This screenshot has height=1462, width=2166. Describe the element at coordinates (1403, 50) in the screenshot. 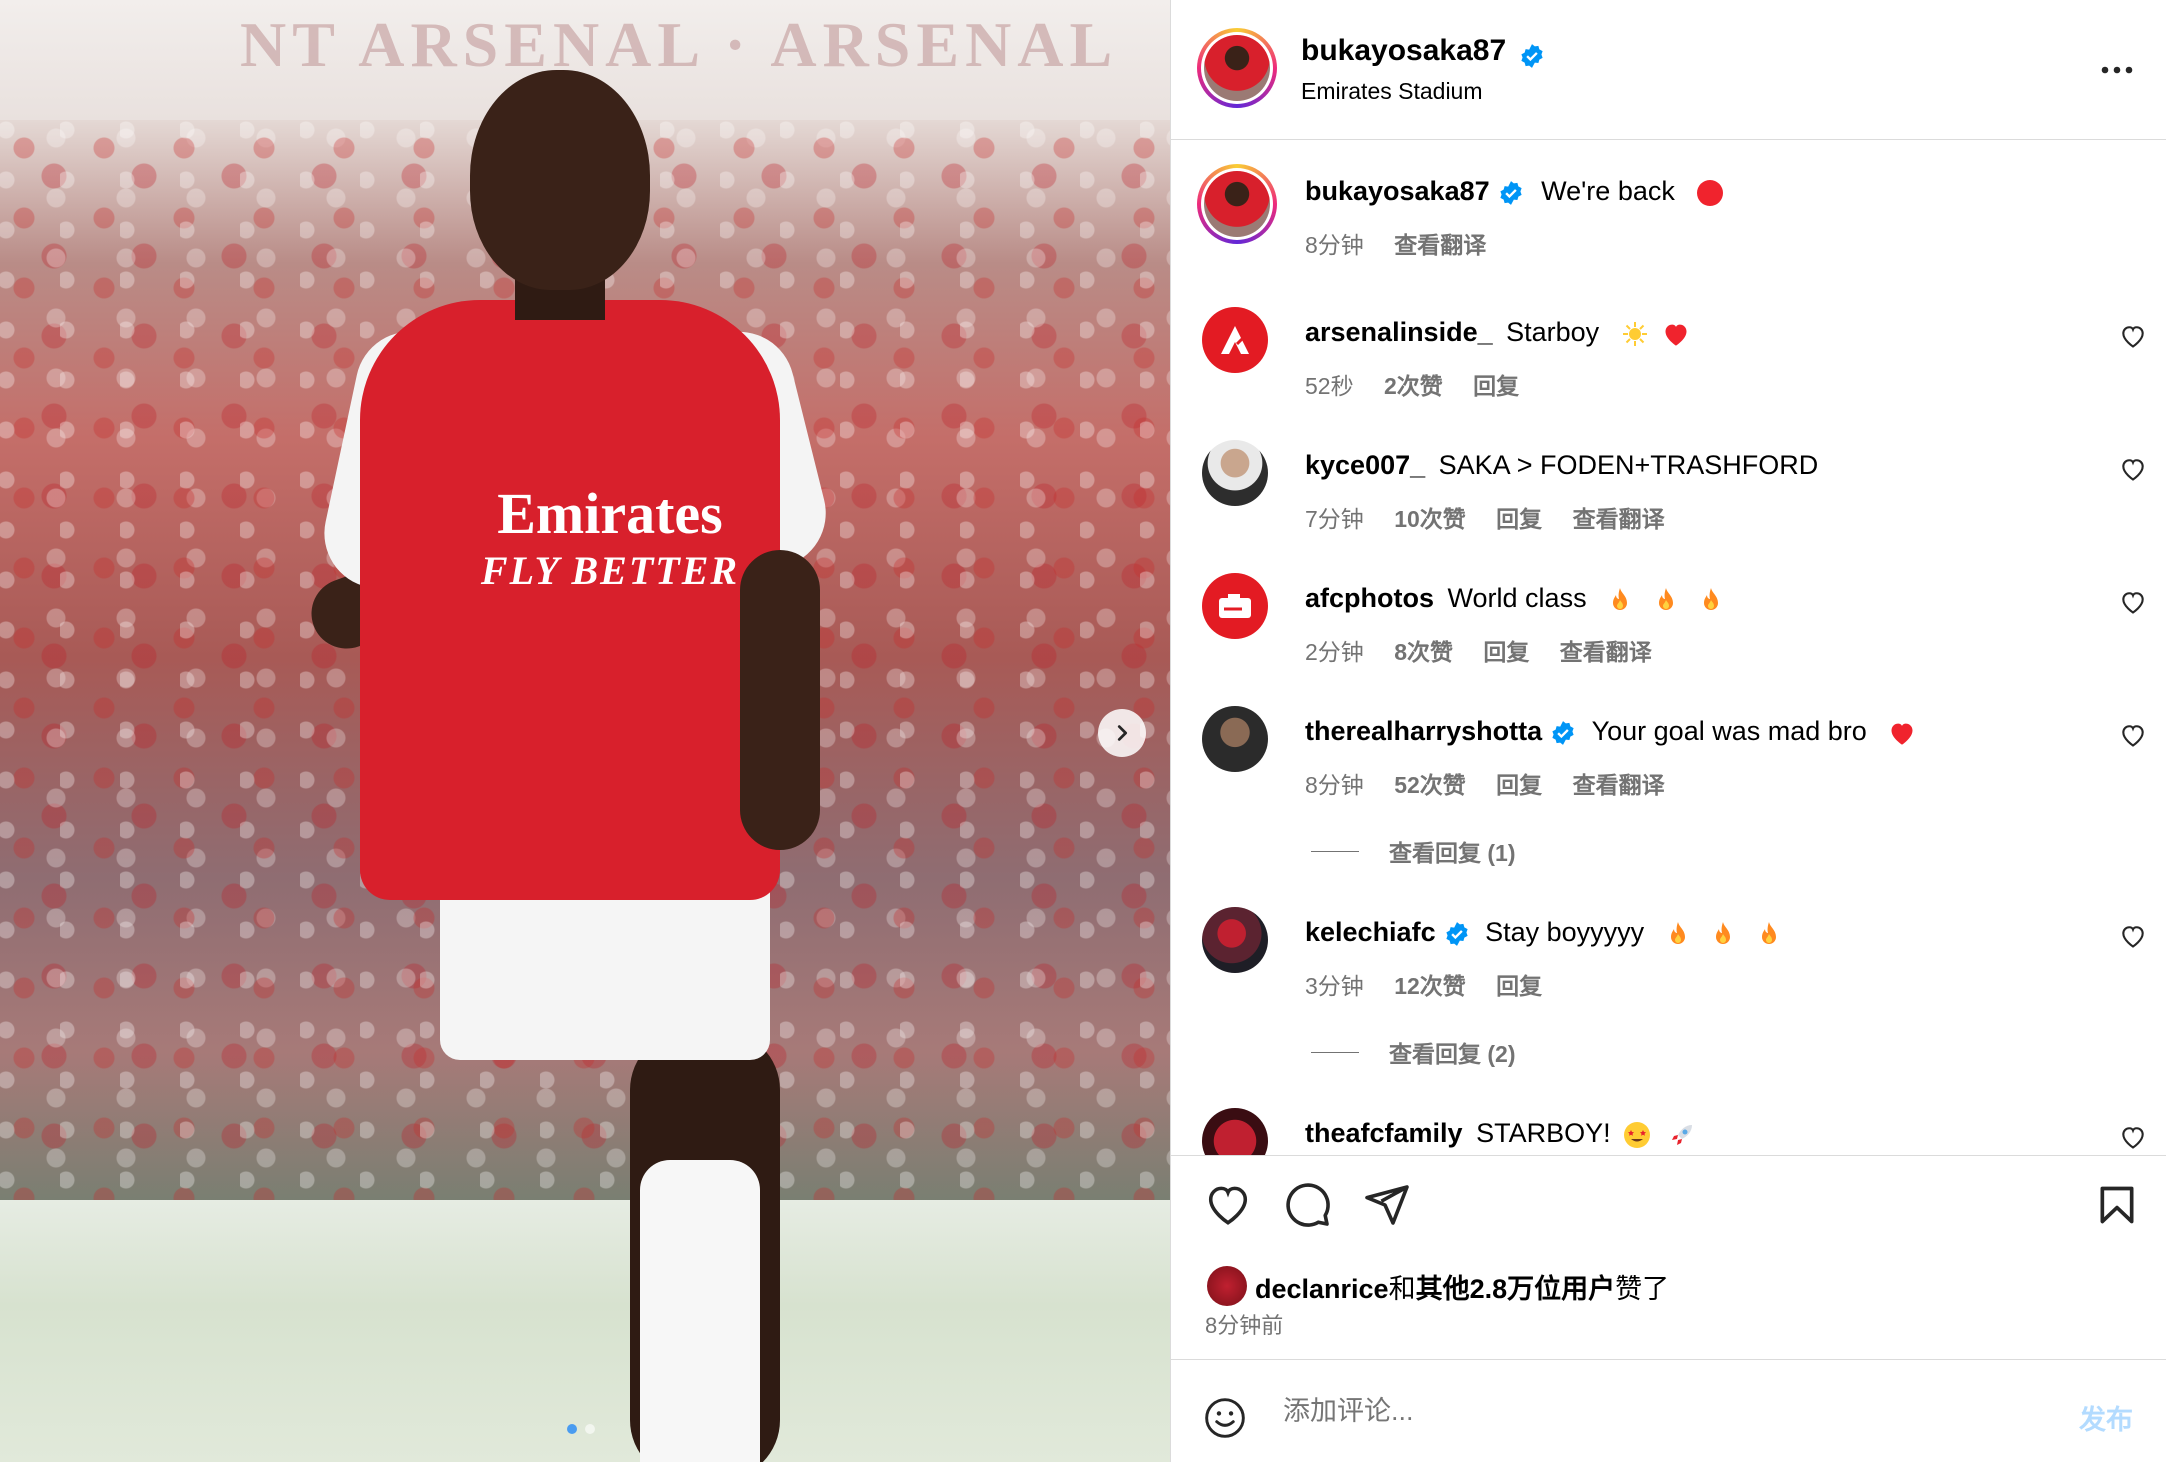

I see `author-username: bukayosaka87` at that location.